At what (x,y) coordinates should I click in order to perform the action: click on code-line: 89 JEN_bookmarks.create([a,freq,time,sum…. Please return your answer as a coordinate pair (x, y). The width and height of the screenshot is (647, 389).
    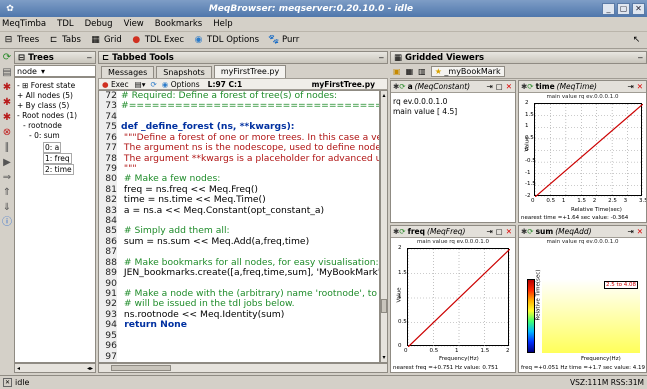
    Looking at the image, I should click on (239, 272).